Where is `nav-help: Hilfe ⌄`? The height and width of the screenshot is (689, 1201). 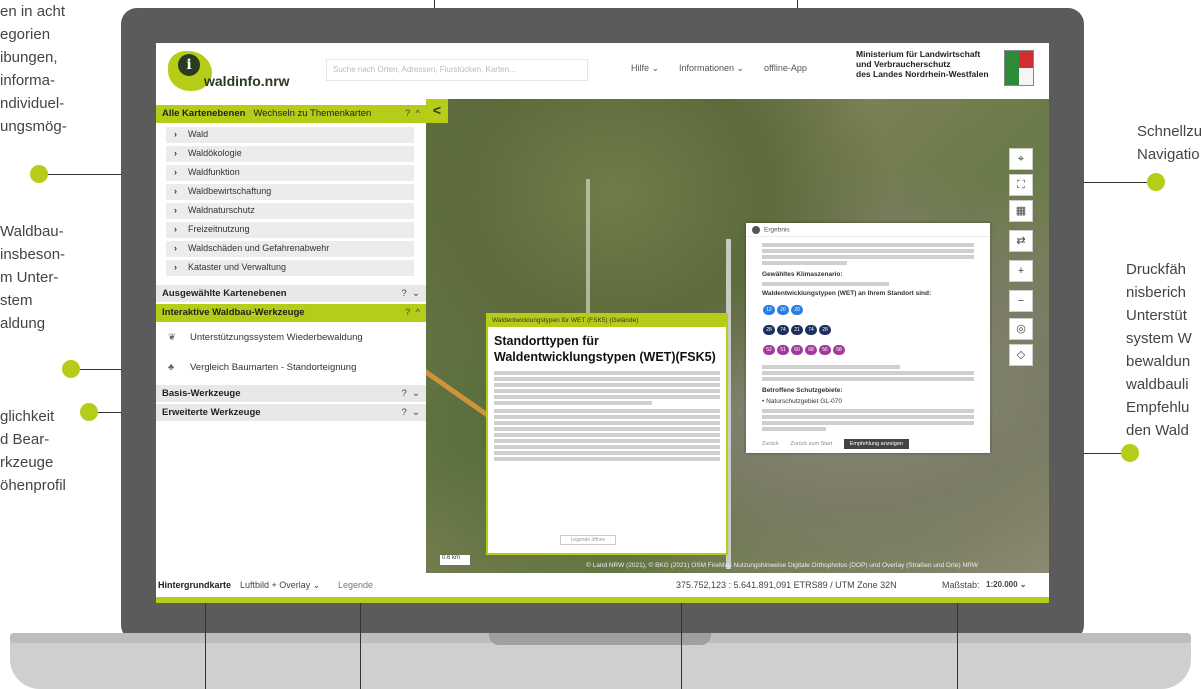 nav-help: Hilfe ⌄ is located at coordinates (645, 68).